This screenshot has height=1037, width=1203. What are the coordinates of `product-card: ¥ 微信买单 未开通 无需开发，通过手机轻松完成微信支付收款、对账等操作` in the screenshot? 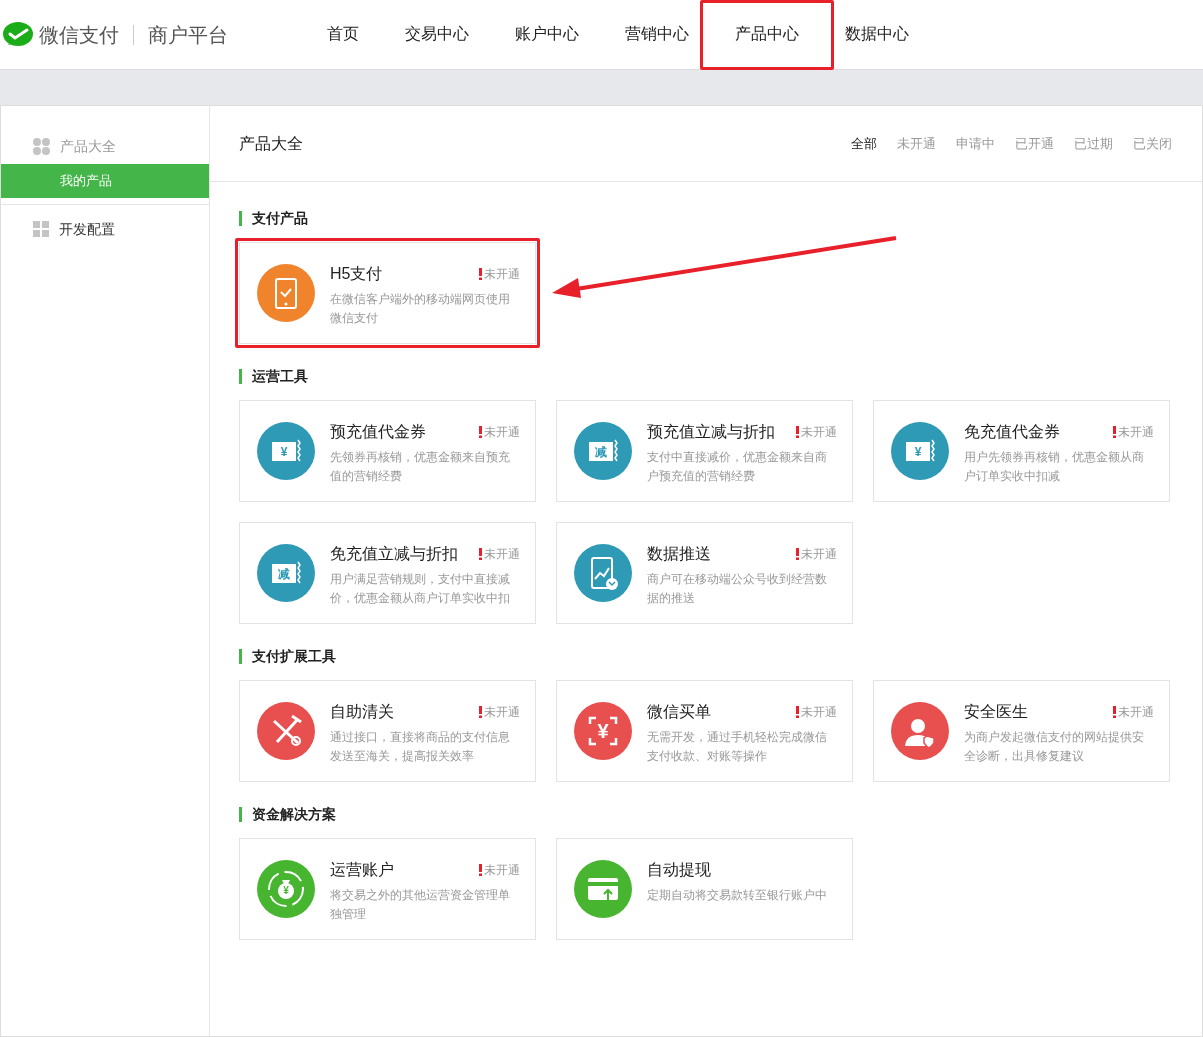 It's located at (704, 731).